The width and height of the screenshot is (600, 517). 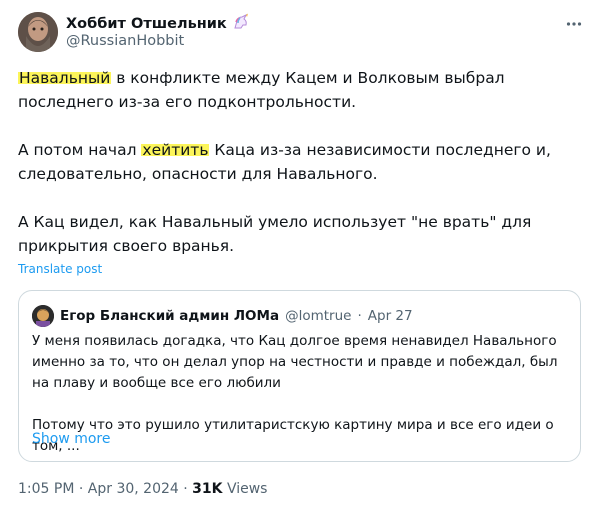 What do you see at coordinates (80, 150) in the screenshot?
I see `tweet-text-segment: А потом начал` at bounding box center [80, 150].